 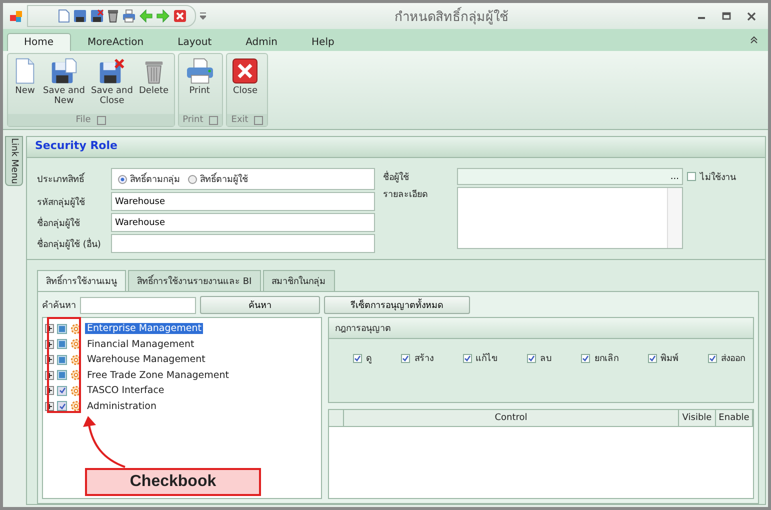 What do you see at coordinates (734, 418) in the screenshot?
I see `column-header: Enable` at bounding box center [734, 418].